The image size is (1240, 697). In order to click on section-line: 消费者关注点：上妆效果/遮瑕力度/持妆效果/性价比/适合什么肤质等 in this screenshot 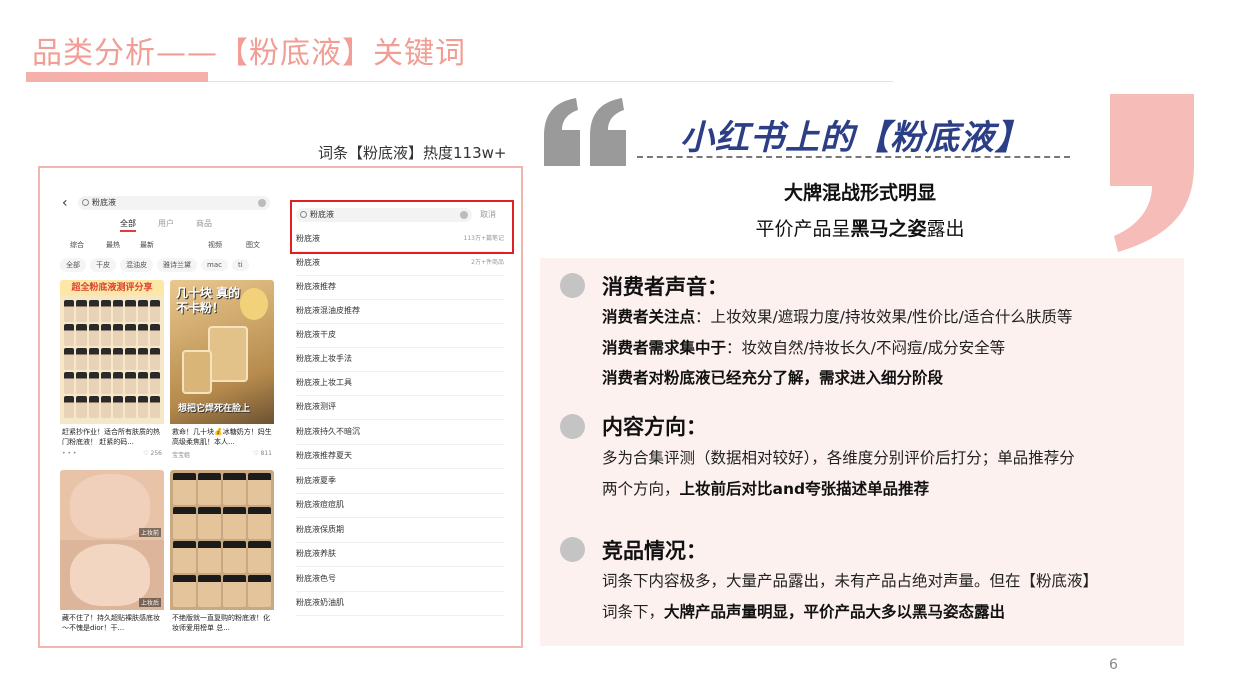, I will do `click(837, 317)`.